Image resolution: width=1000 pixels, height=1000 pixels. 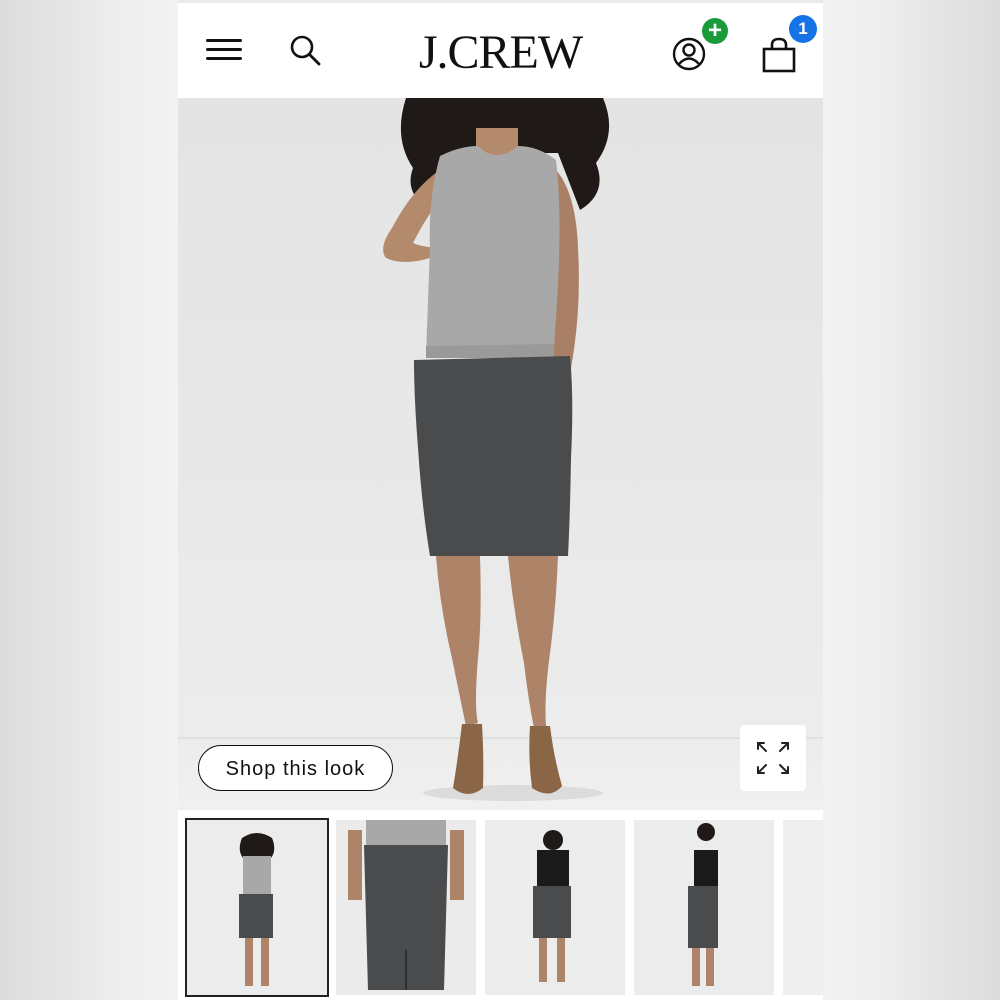 What do you see at coordinates (295, 768) in the screenshot?
I see `shop-this-look-button: Shop this look` at bounding box center [295, 768].